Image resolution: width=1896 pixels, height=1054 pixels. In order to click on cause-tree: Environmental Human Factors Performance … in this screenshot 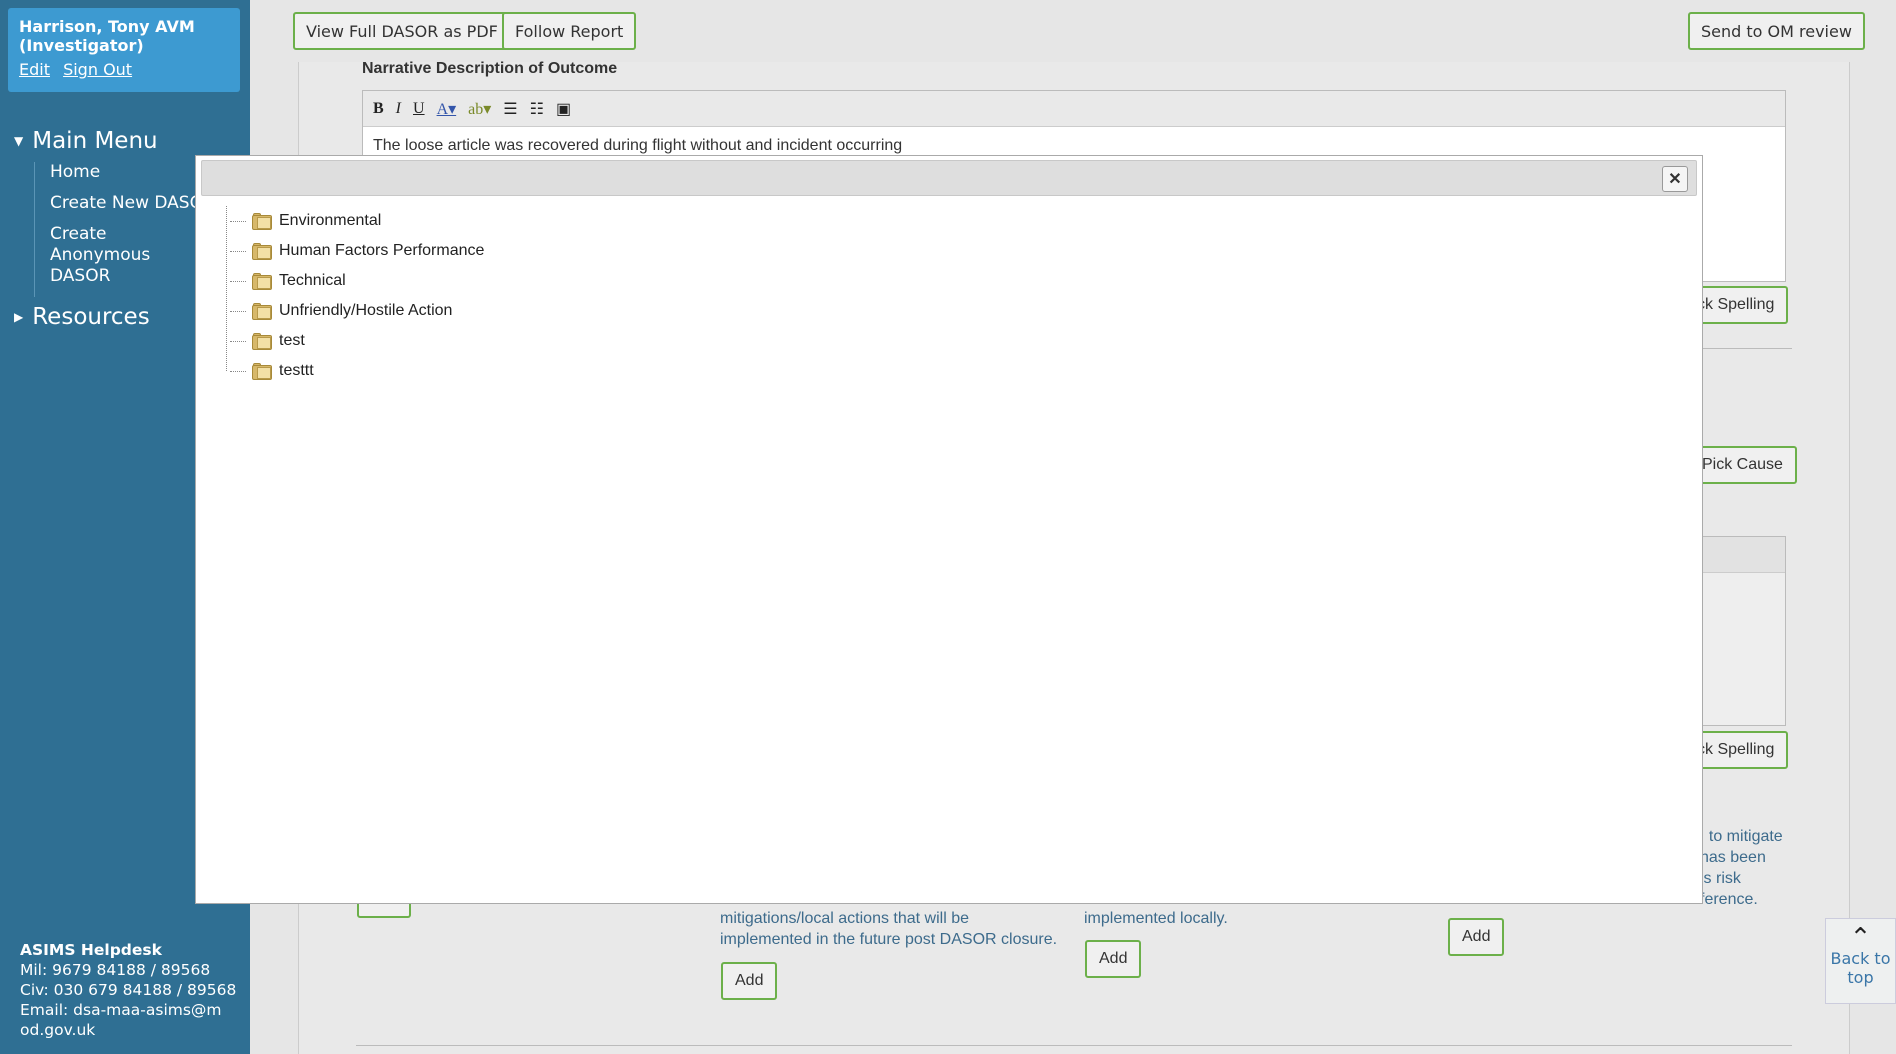, I will do `click(355, 296)`.